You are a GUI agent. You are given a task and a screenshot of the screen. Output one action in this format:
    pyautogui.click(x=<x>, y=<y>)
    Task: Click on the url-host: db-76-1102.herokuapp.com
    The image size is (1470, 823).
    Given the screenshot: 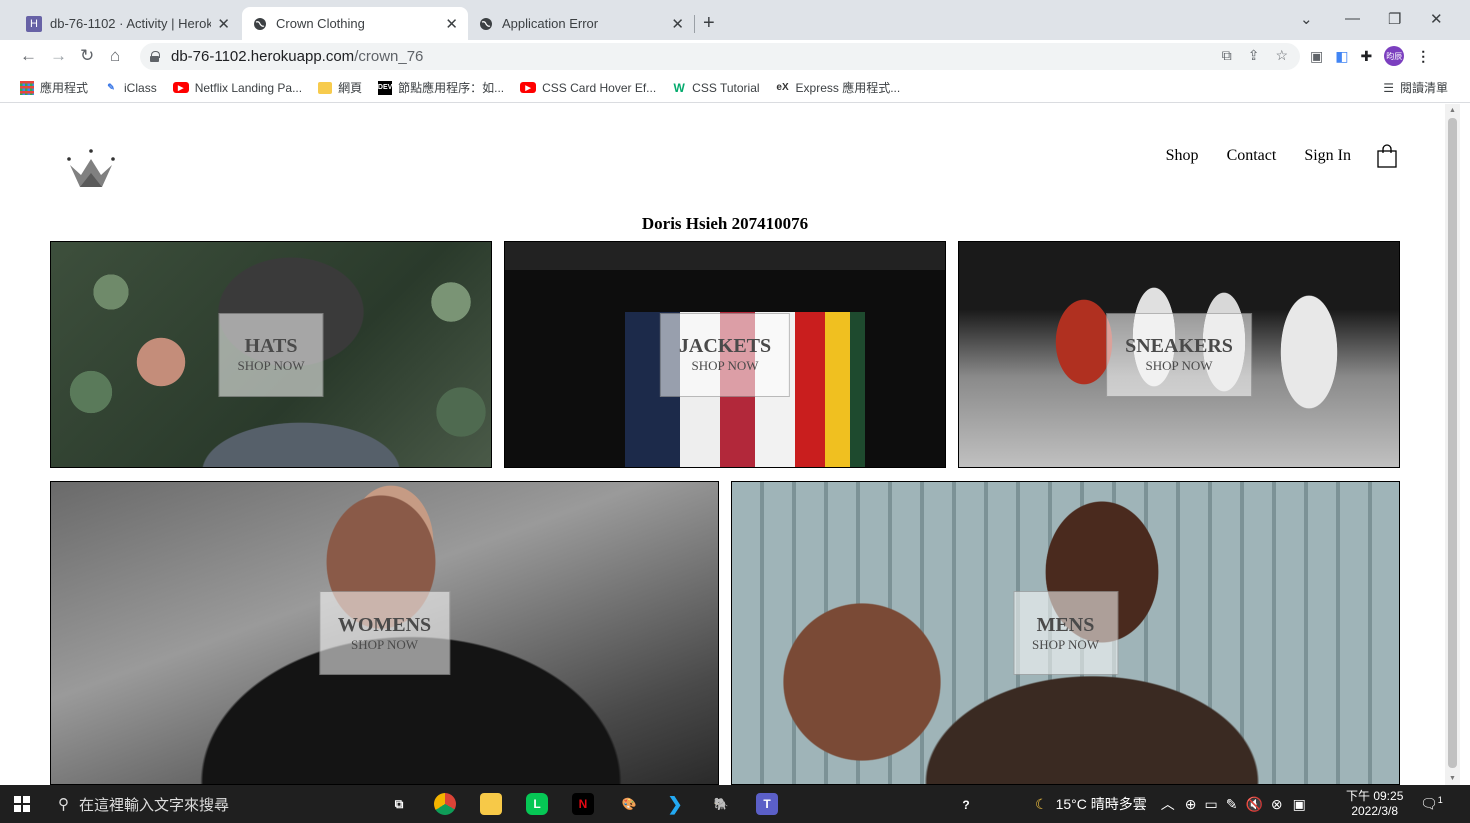 What is the action you would take?
    pyautogui.click(x=263, y=56)
    